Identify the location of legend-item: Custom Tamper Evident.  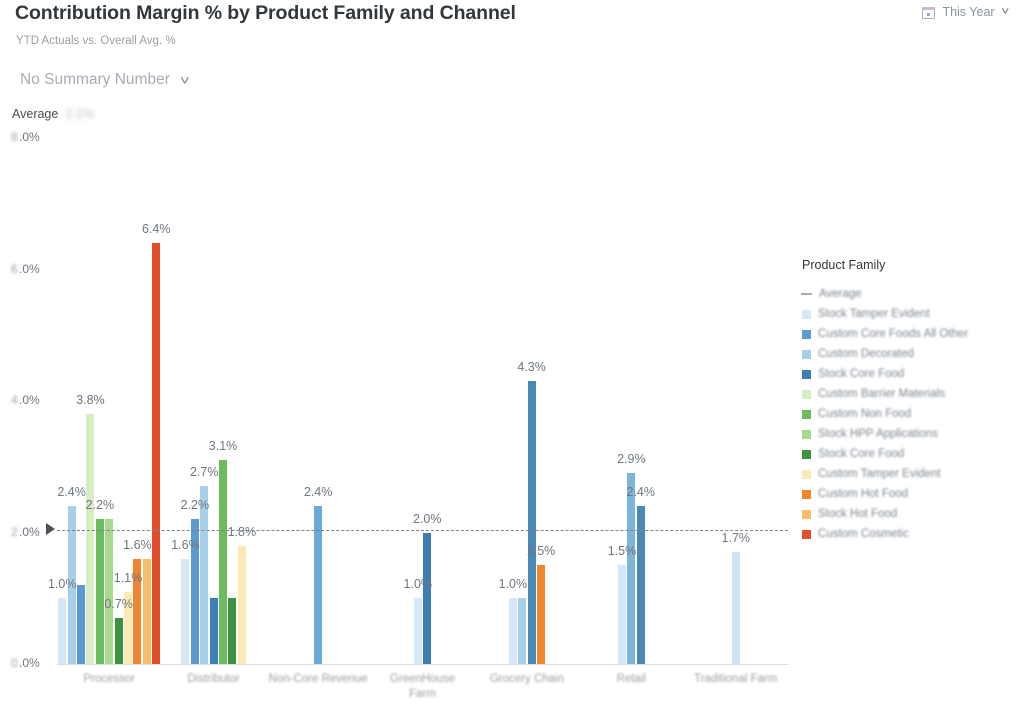
(907, 474).